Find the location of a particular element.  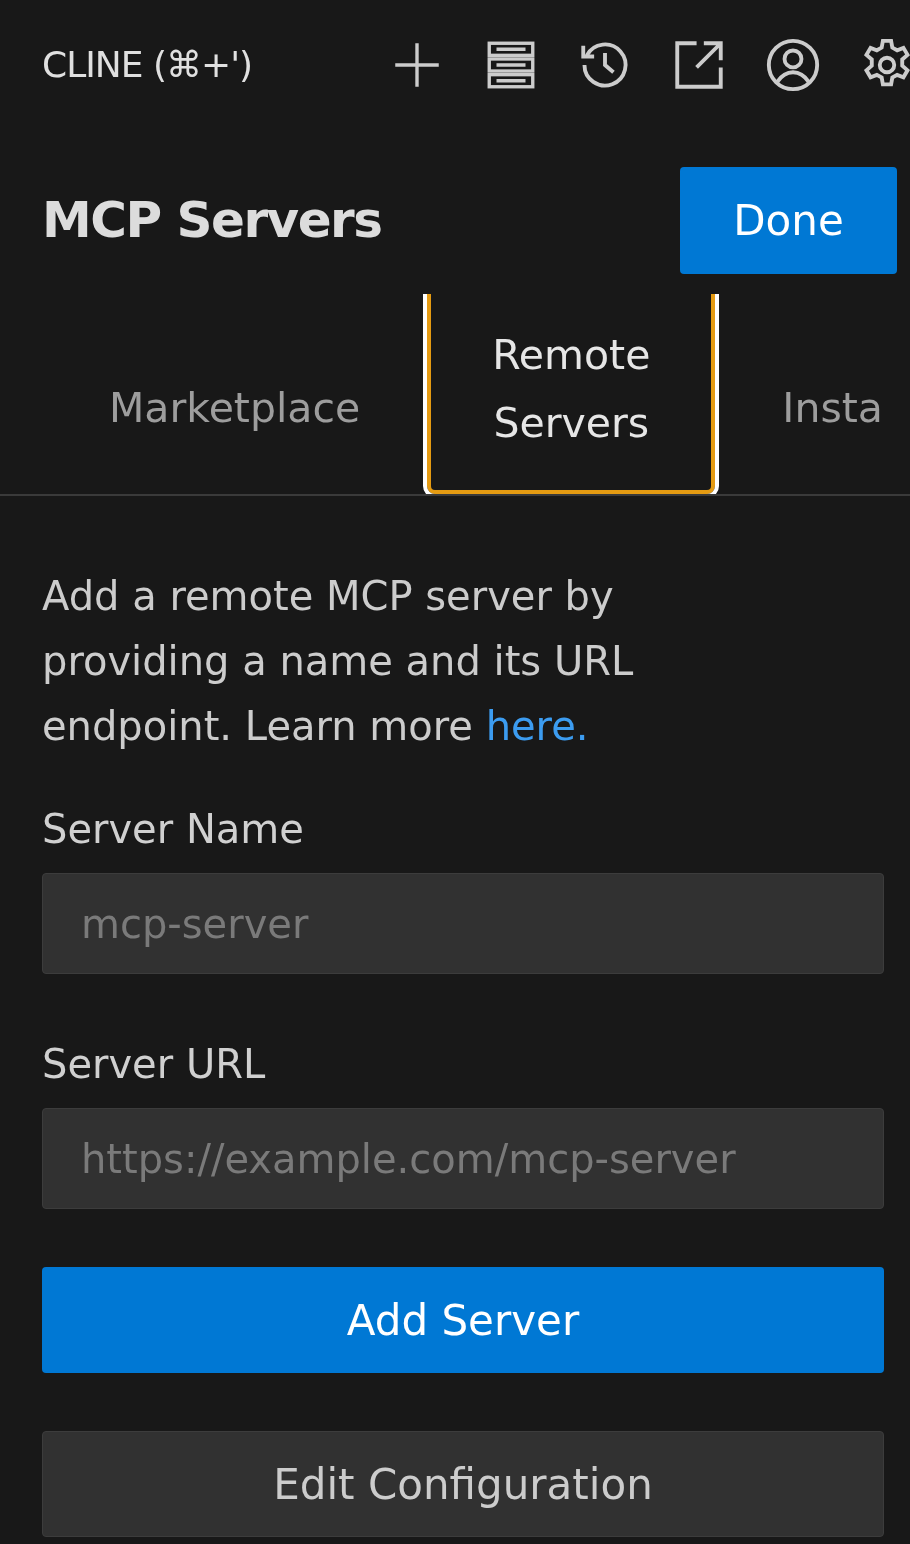

learn-more-link: here. is located at coordinates (537, 726).